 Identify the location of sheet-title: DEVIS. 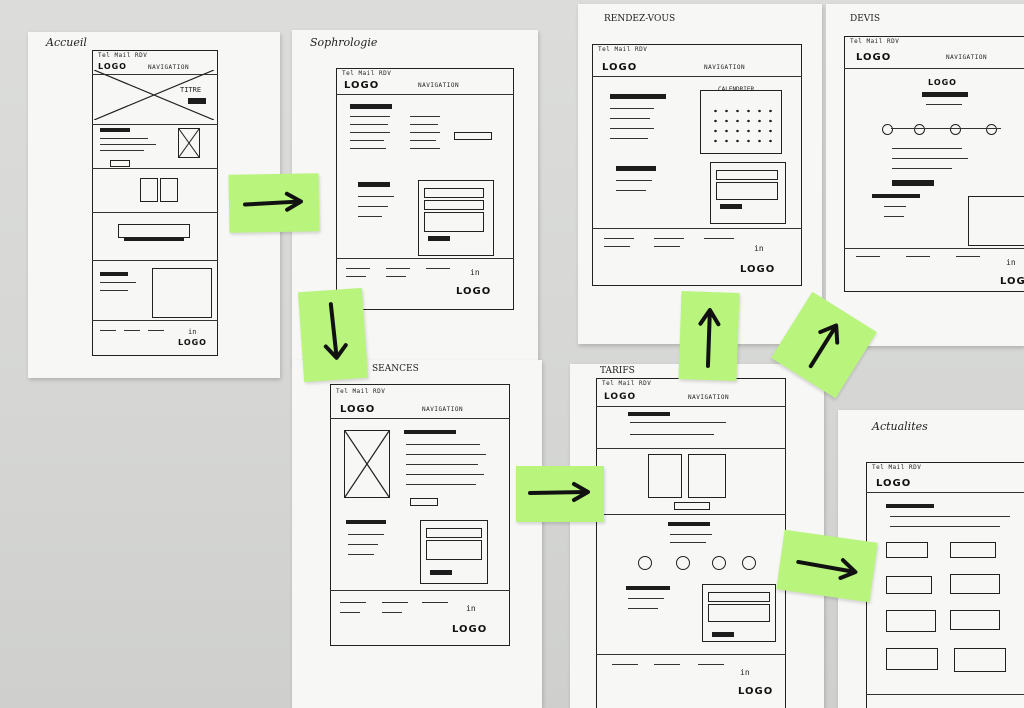
(865, 19).